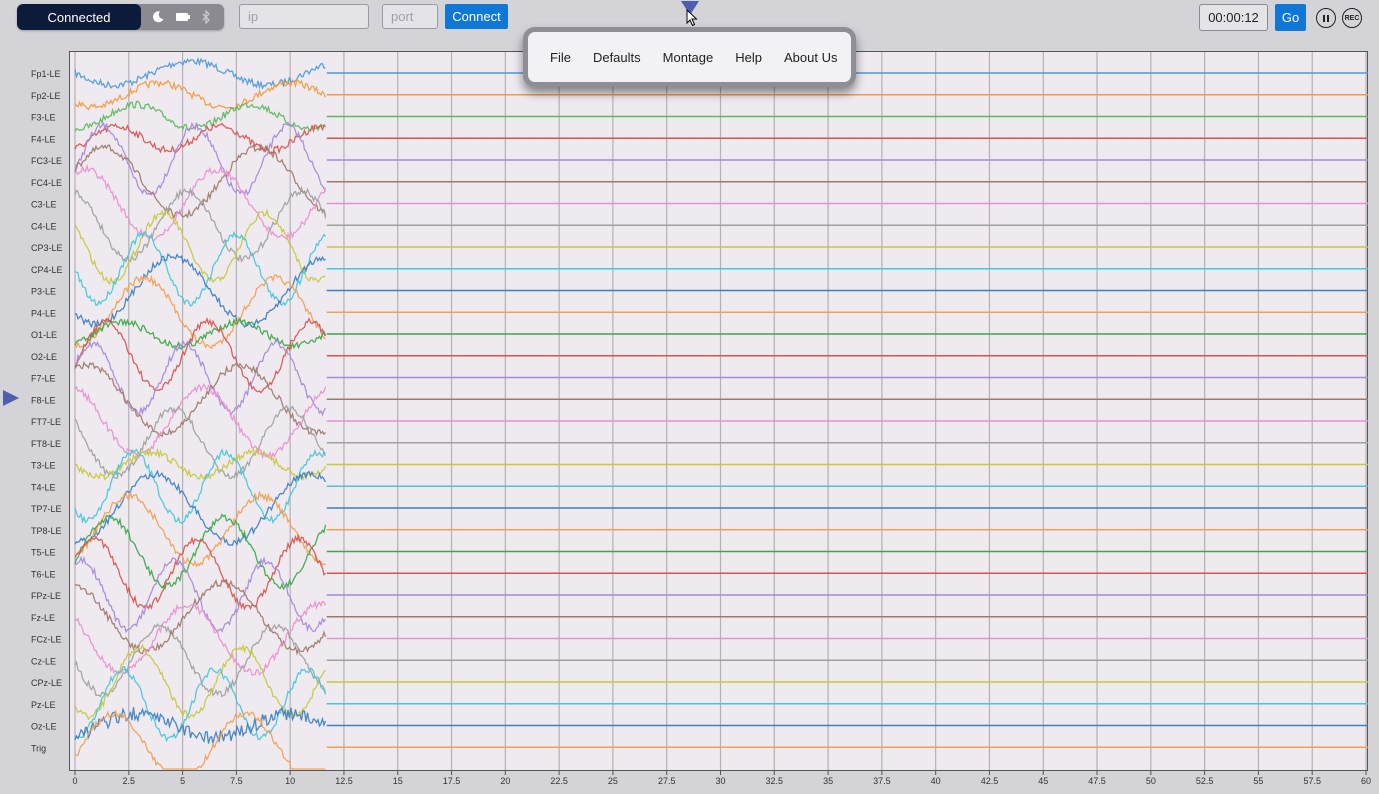  Describe the element at coordinates (505, 781) in the screenshot. I see `x-tick-label: 20` at that location.